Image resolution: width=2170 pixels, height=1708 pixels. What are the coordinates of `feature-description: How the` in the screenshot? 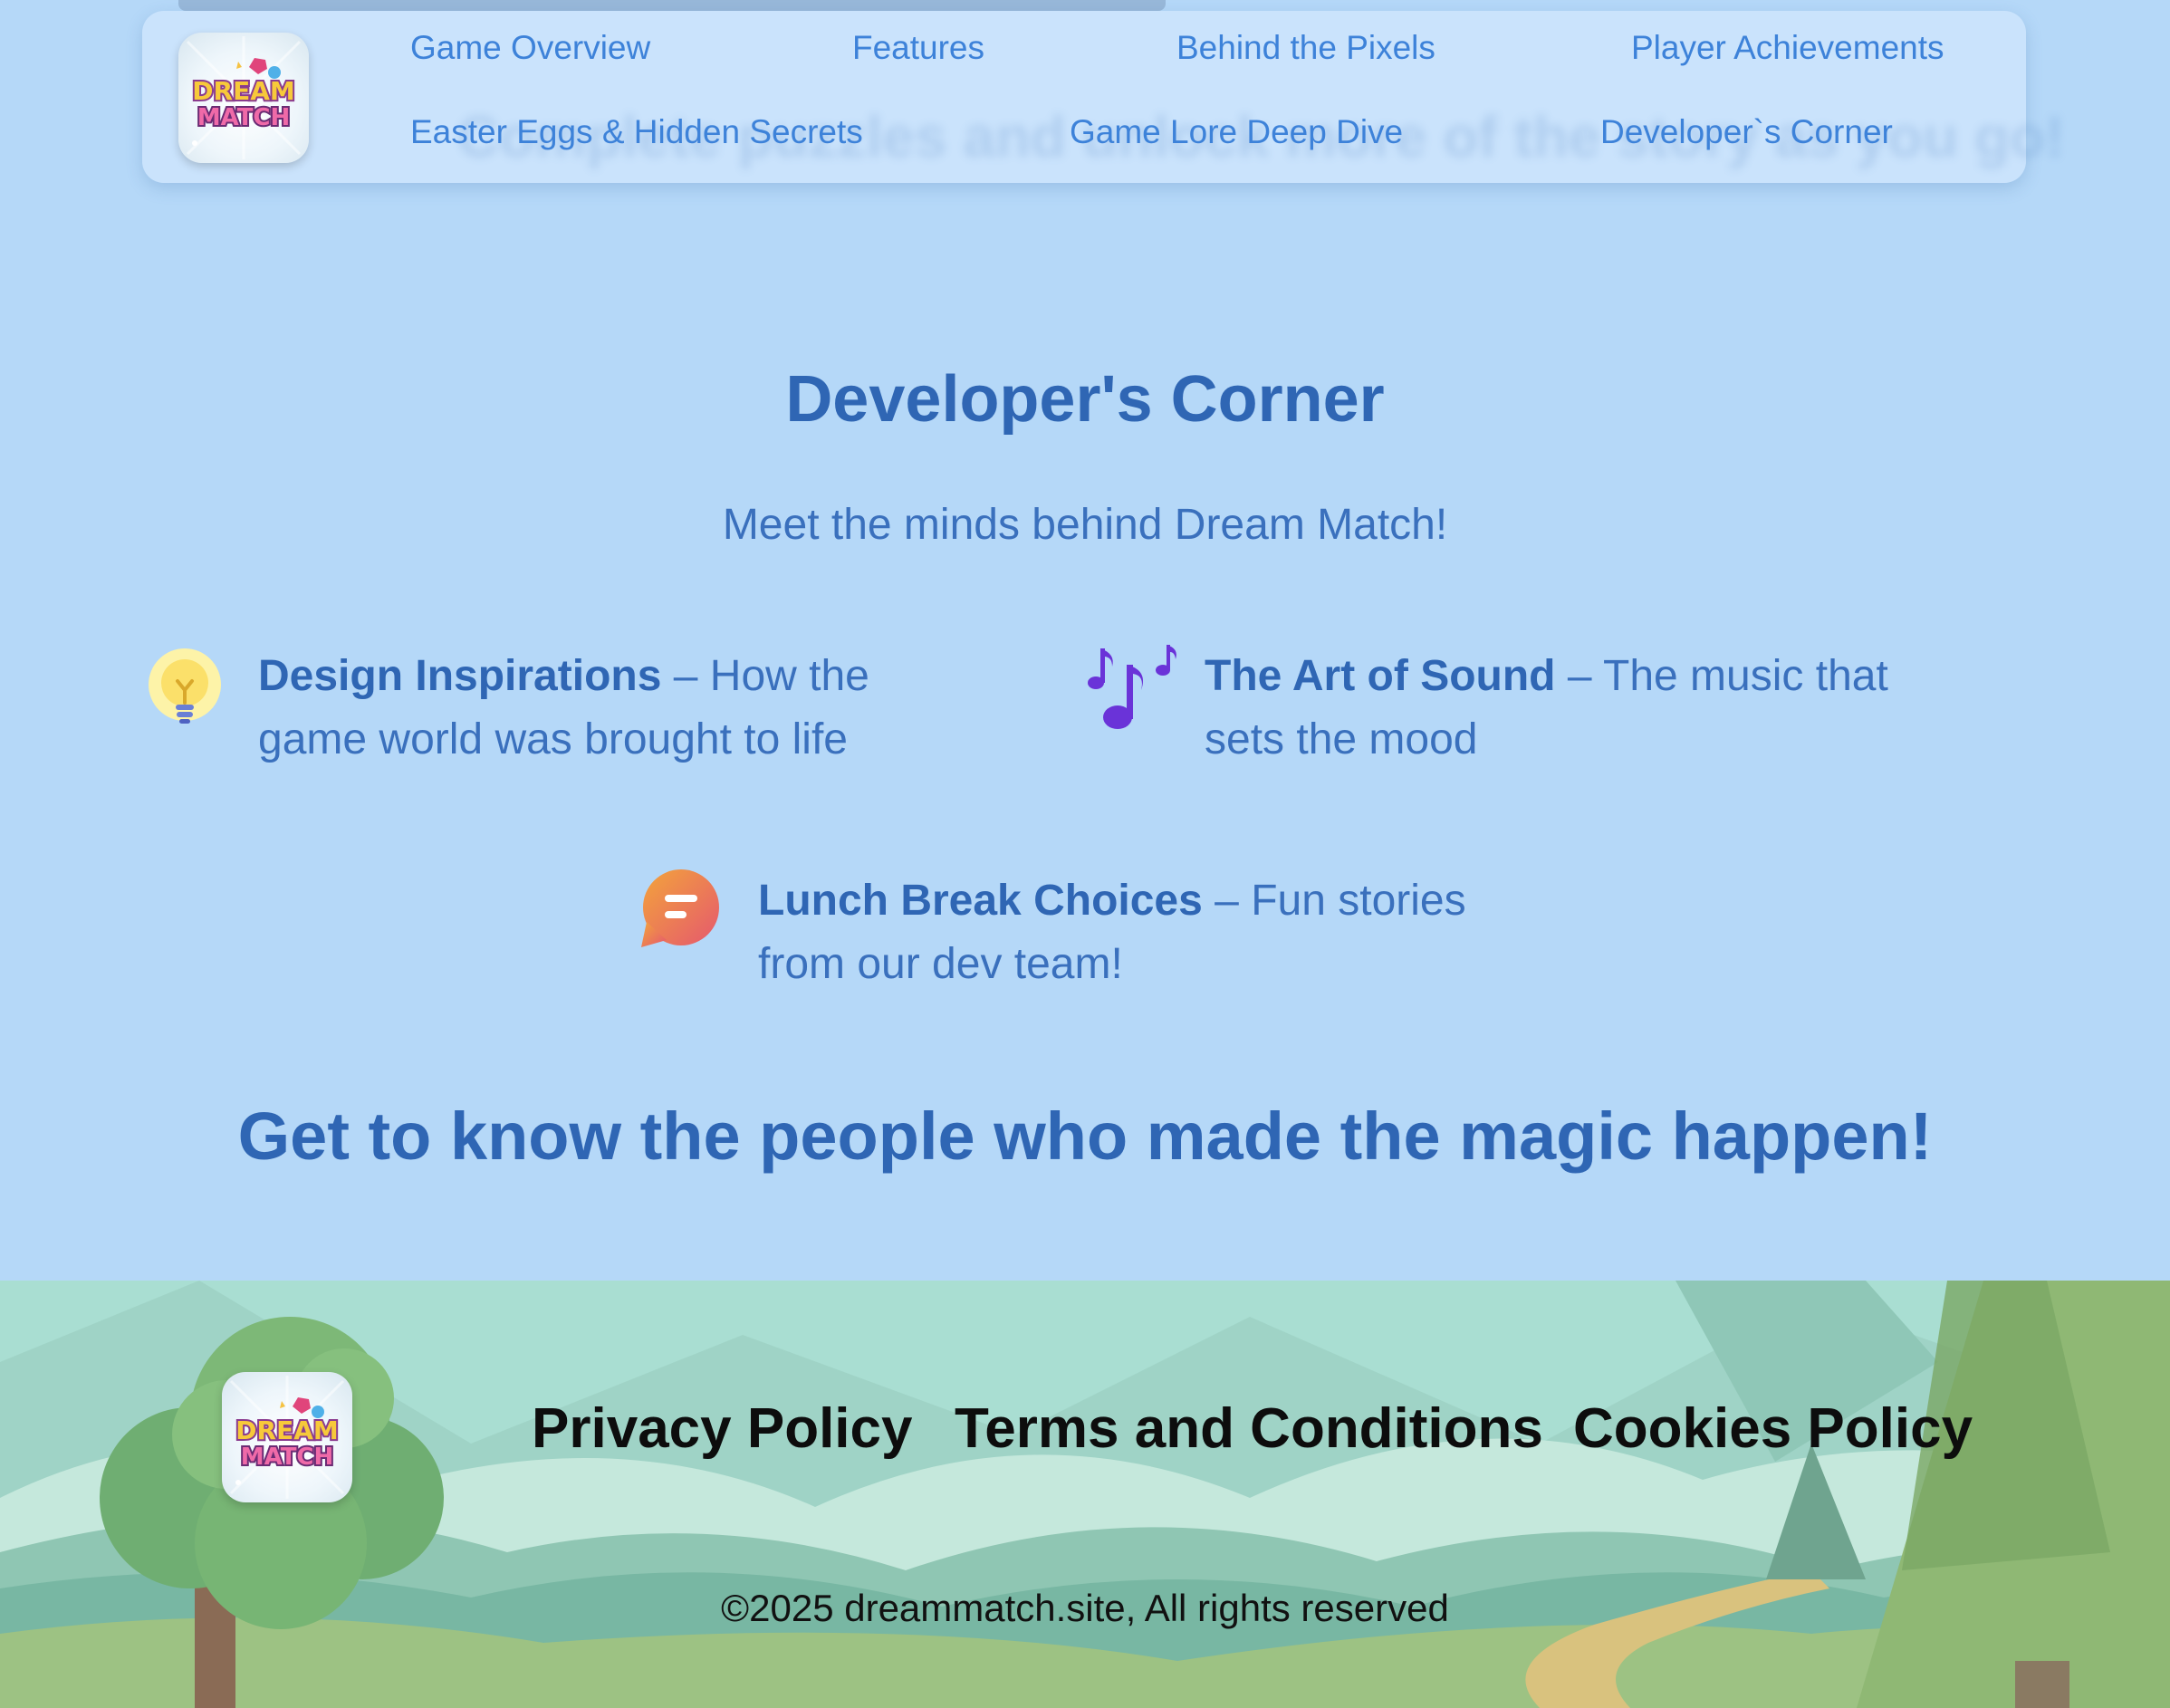 It's located at (789, 676).